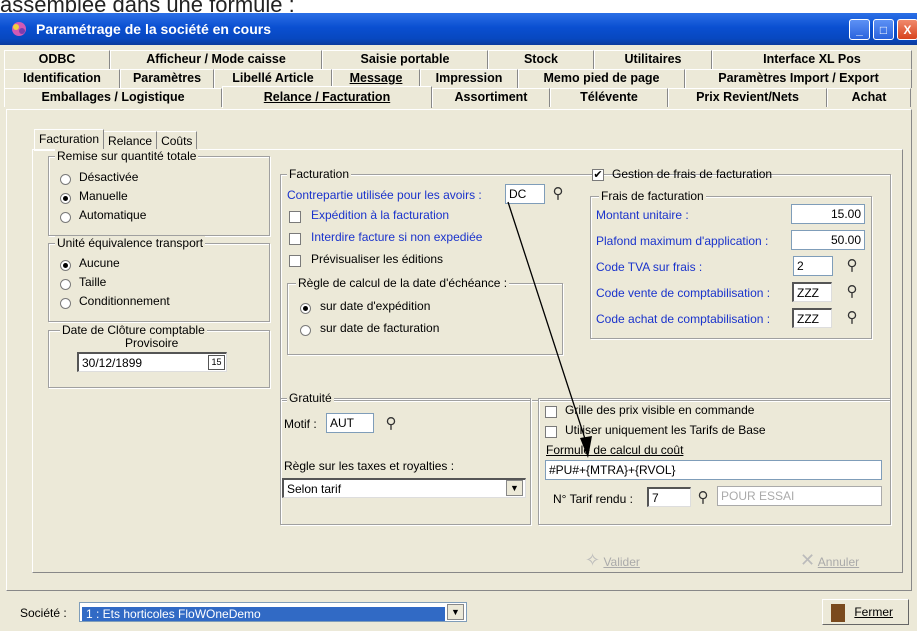  Describe the element at coordinates (808, 560) in the screenshot. I see `annuler-icon: ✕` at that location.